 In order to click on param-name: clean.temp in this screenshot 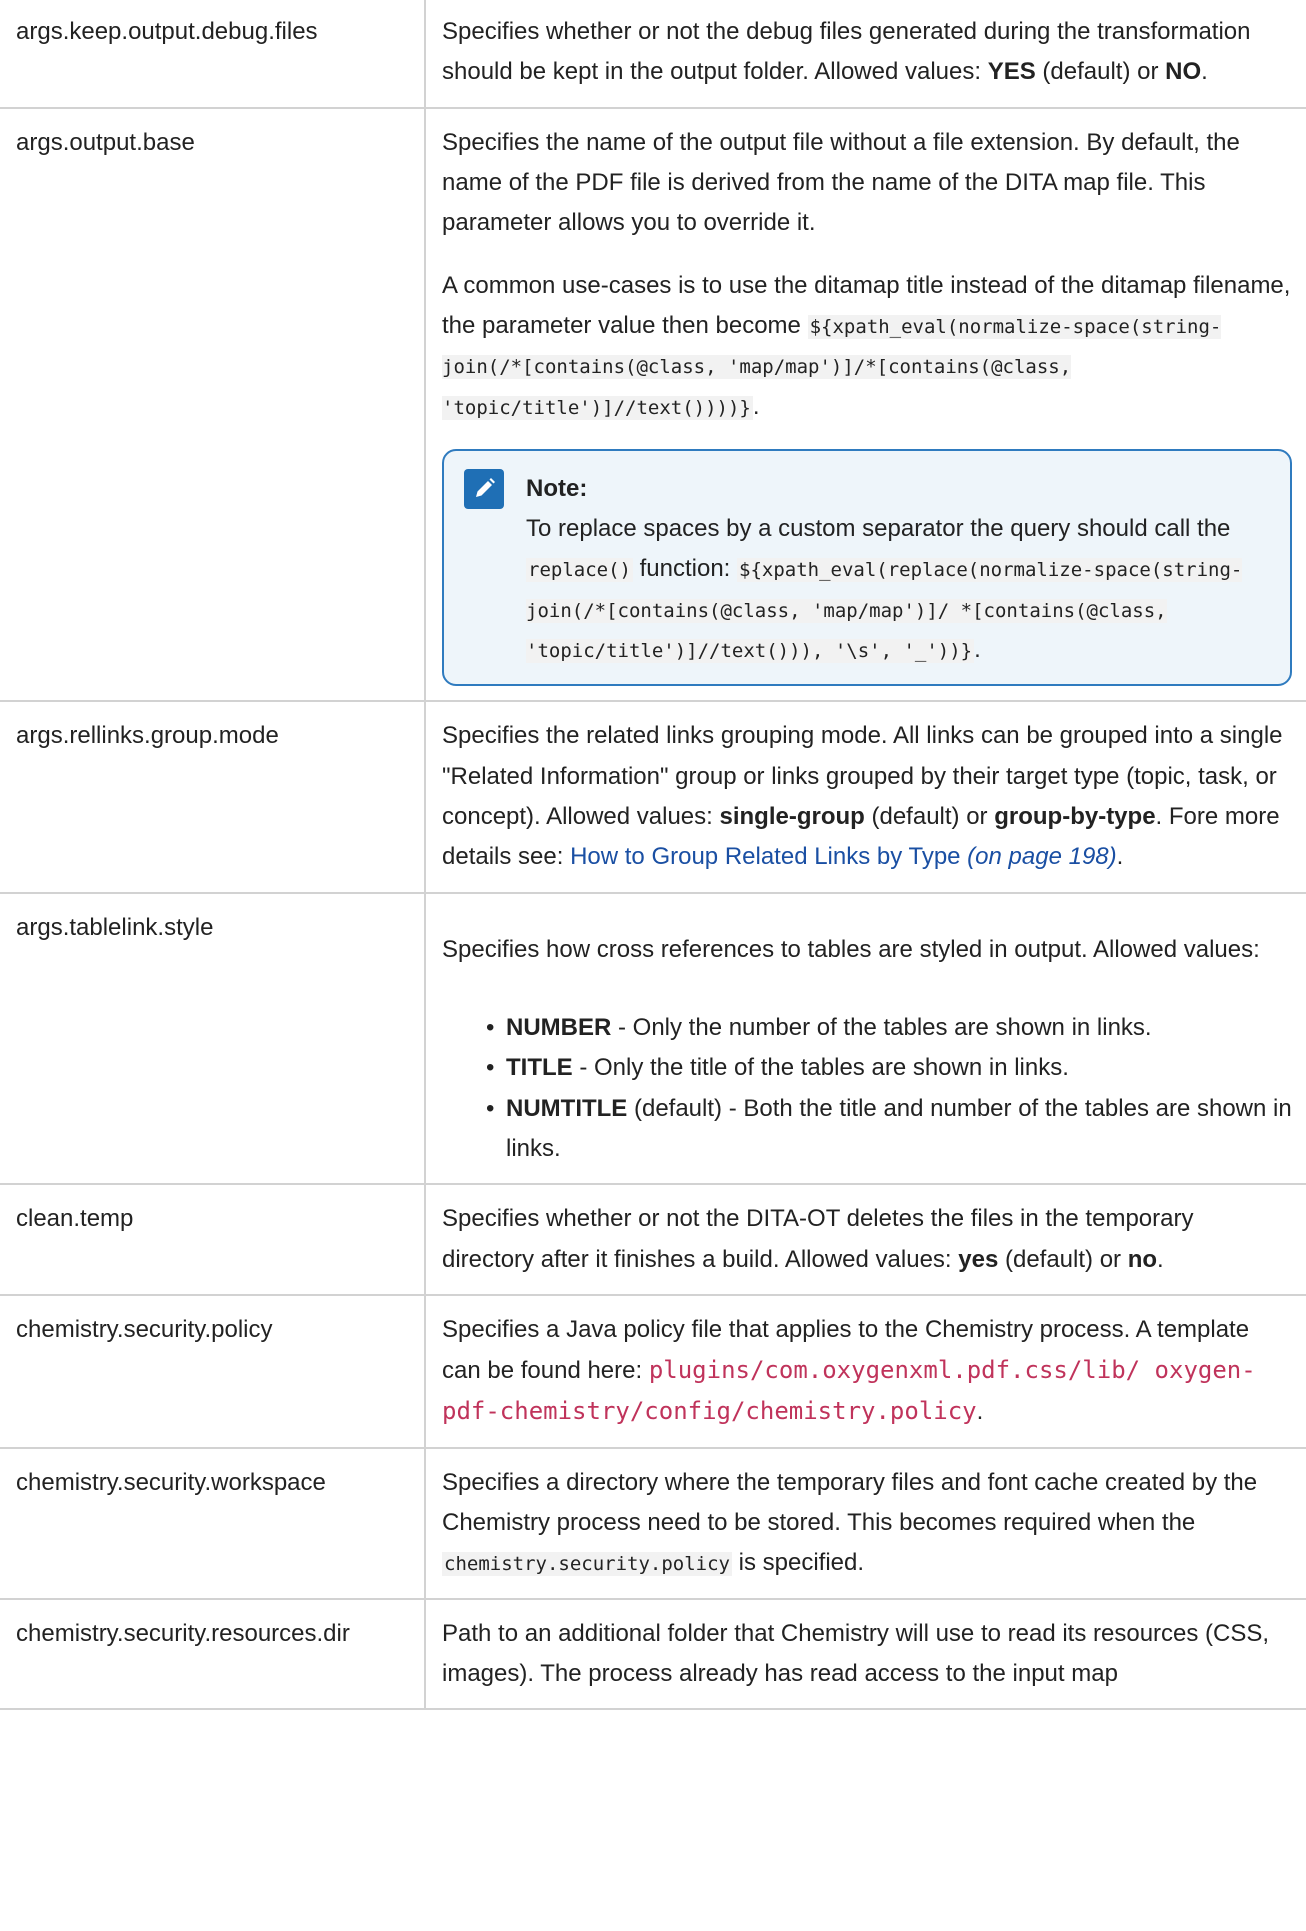, I will do `click(213, 1239)`.